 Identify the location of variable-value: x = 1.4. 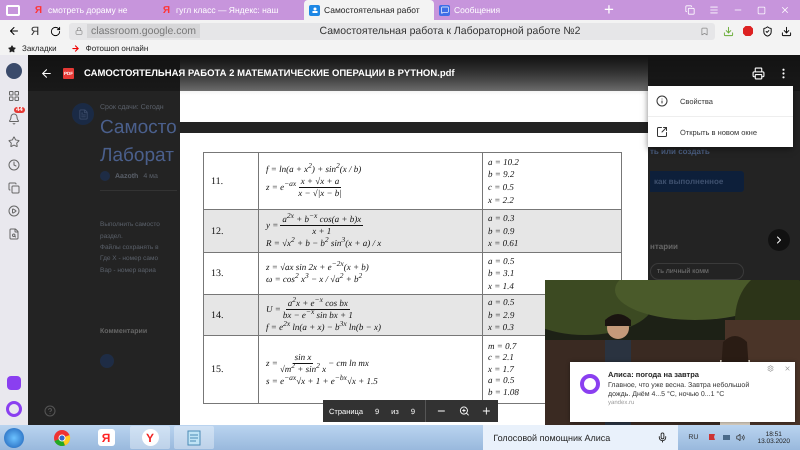
(501, 286).